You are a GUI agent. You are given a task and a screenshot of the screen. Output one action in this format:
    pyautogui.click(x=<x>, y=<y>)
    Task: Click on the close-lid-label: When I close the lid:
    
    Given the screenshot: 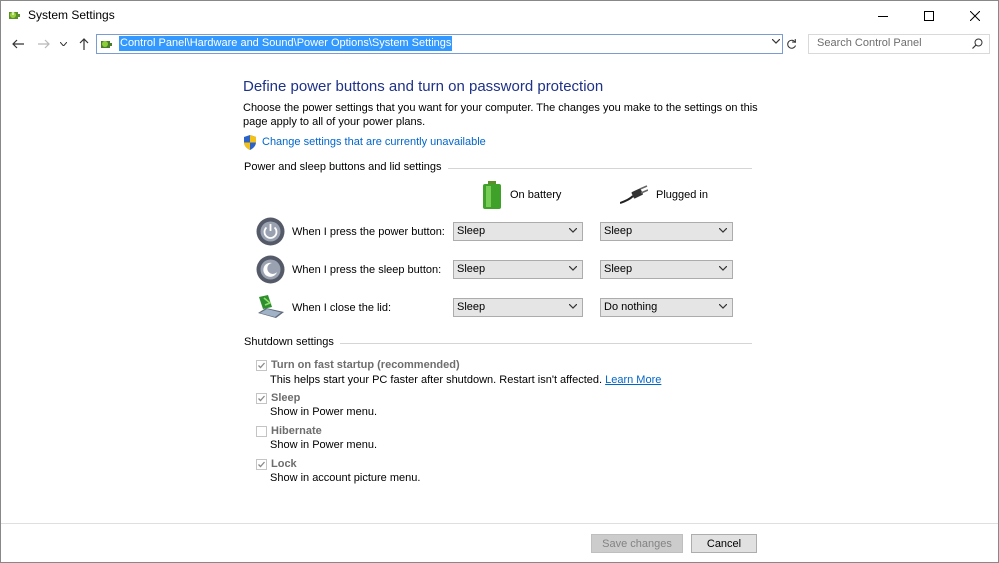 What is the action you would take?
    pyautogui.click(x=342, y=308)
    